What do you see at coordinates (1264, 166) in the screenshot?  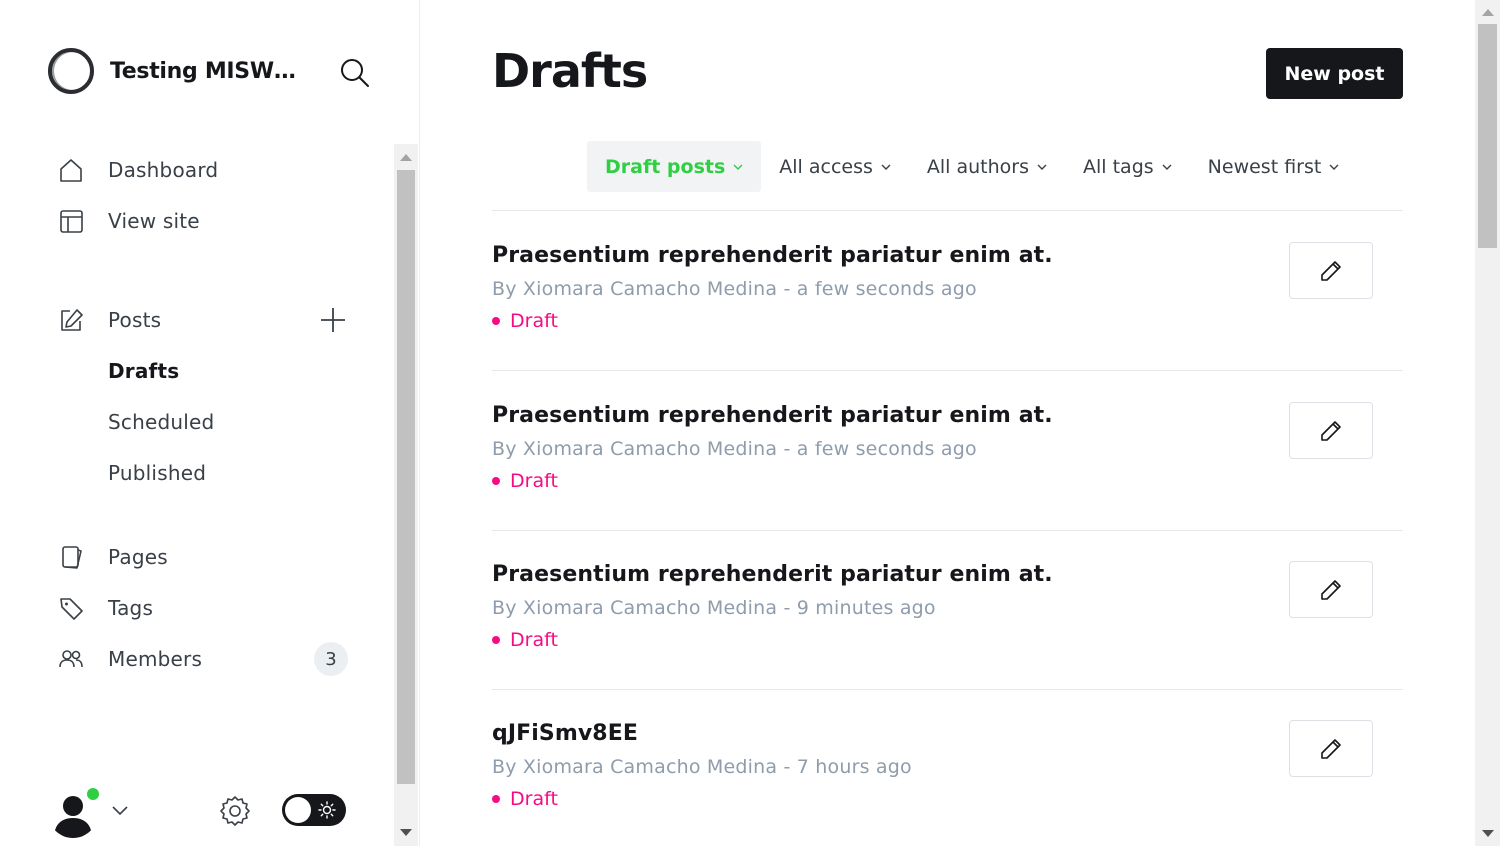 I see `filter-order-label: Newest first` at bounding box center [1264, 166].